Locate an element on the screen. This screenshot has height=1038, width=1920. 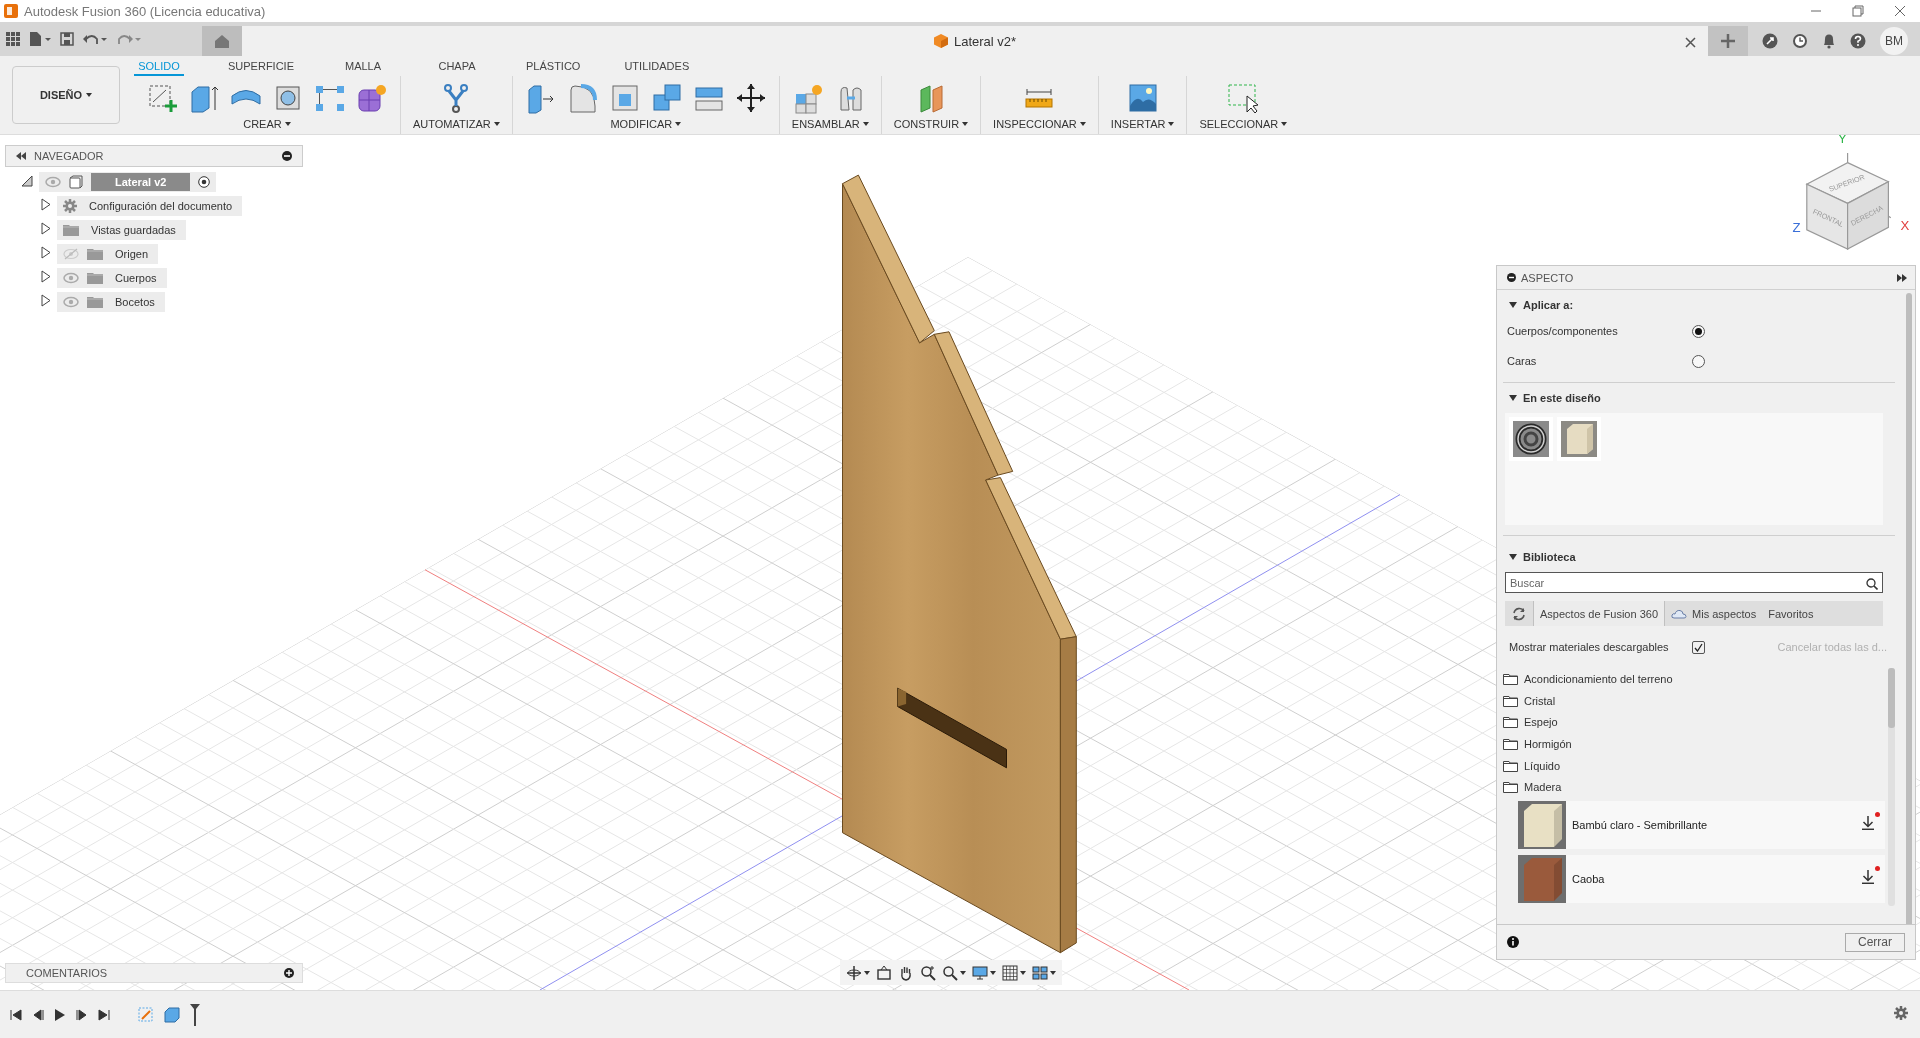
ribbon-tab: MALLA is located at coordinates (363, 66).